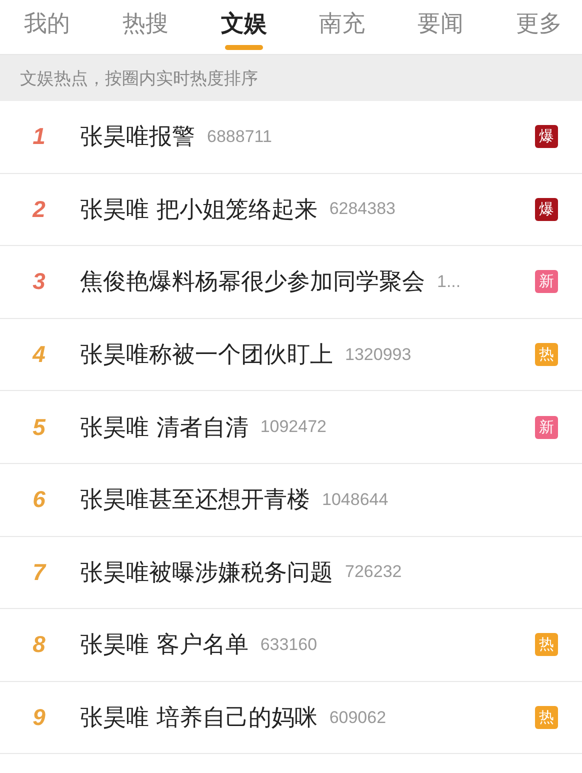 The height and width of the screenshot is (773, 582). Describe the element at coordinates (139, 79) in the screenshot. I see `subtitle-text: 文娱热点，按圈内实时热度排序` at that location.